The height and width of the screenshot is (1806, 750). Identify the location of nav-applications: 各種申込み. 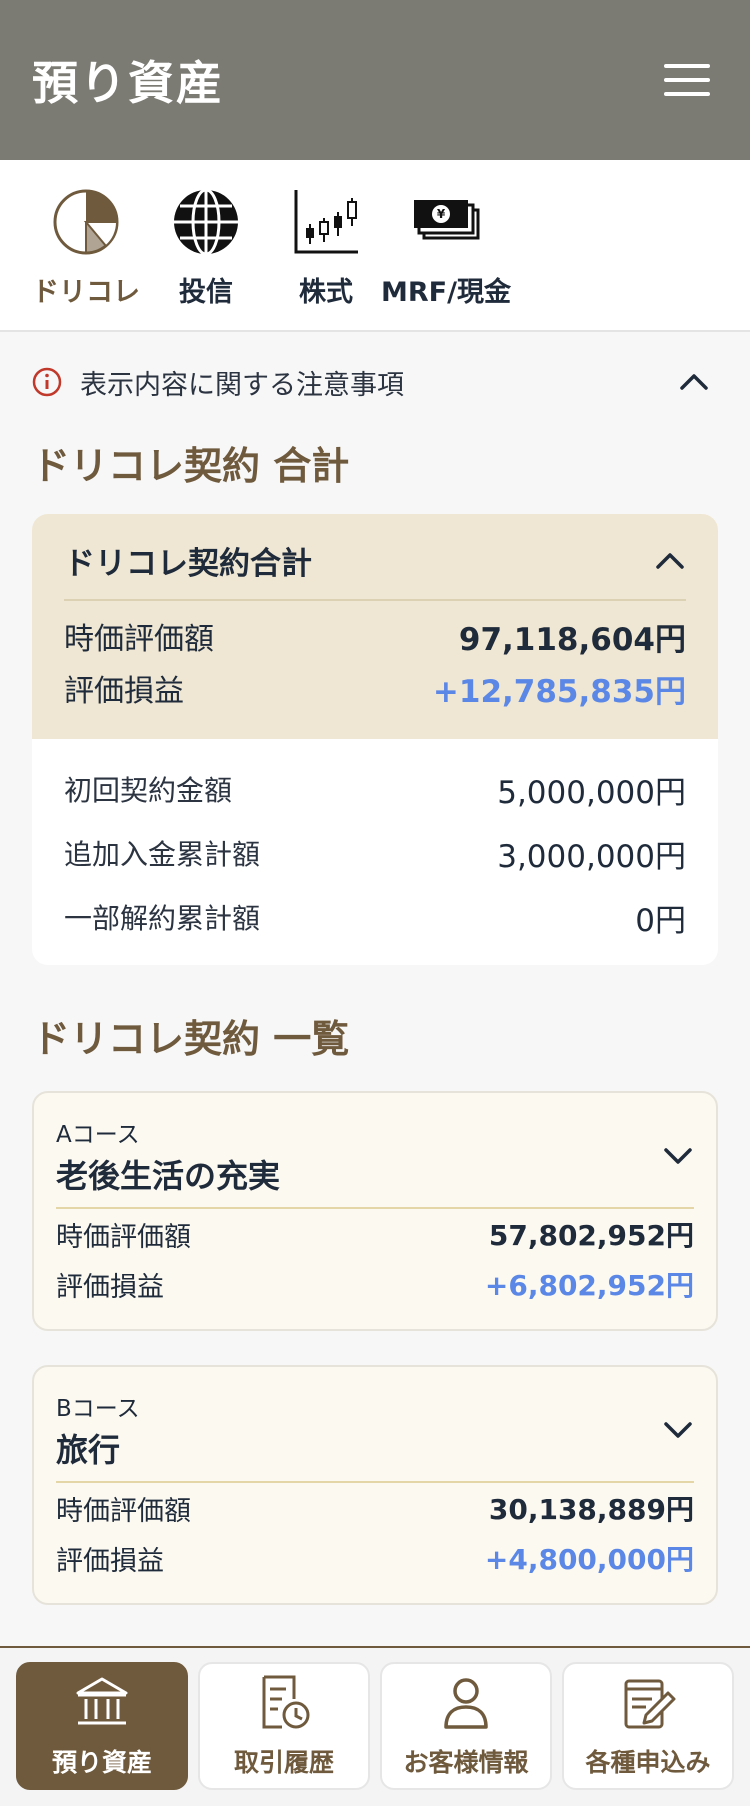
(648, 1726).